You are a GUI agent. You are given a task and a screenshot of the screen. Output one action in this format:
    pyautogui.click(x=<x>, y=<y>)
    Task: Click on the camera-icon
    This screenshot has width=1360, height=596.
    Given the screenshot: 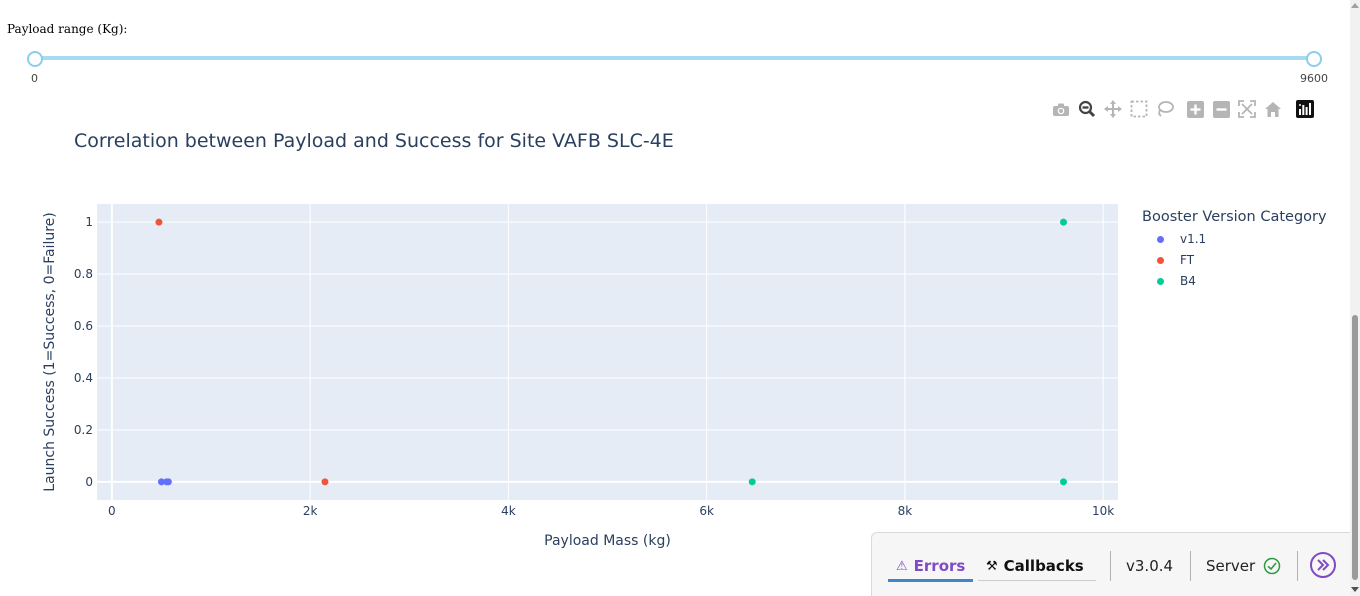 What is the action you would take?
    pyautogui.click(x=1061, y=109)
    